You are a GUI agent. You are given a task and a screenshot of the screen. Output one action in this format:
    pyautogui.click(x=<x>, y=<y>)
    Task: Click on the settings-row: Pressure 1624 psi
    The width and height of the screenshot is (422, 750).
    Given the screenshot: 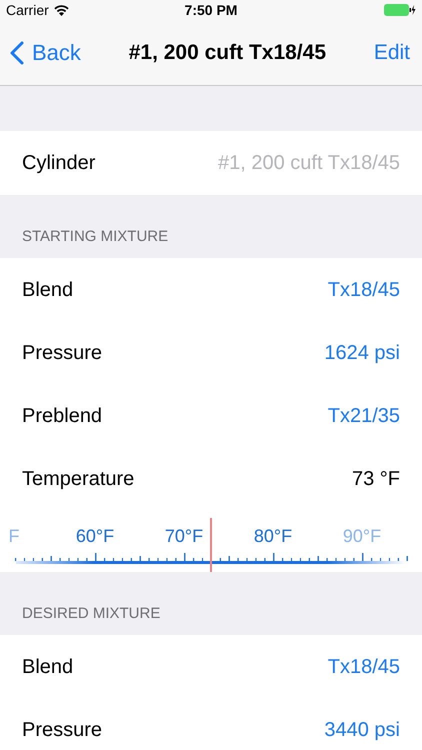 What is the action you would take?
    pyautogui.click(x=211, y=352)
    